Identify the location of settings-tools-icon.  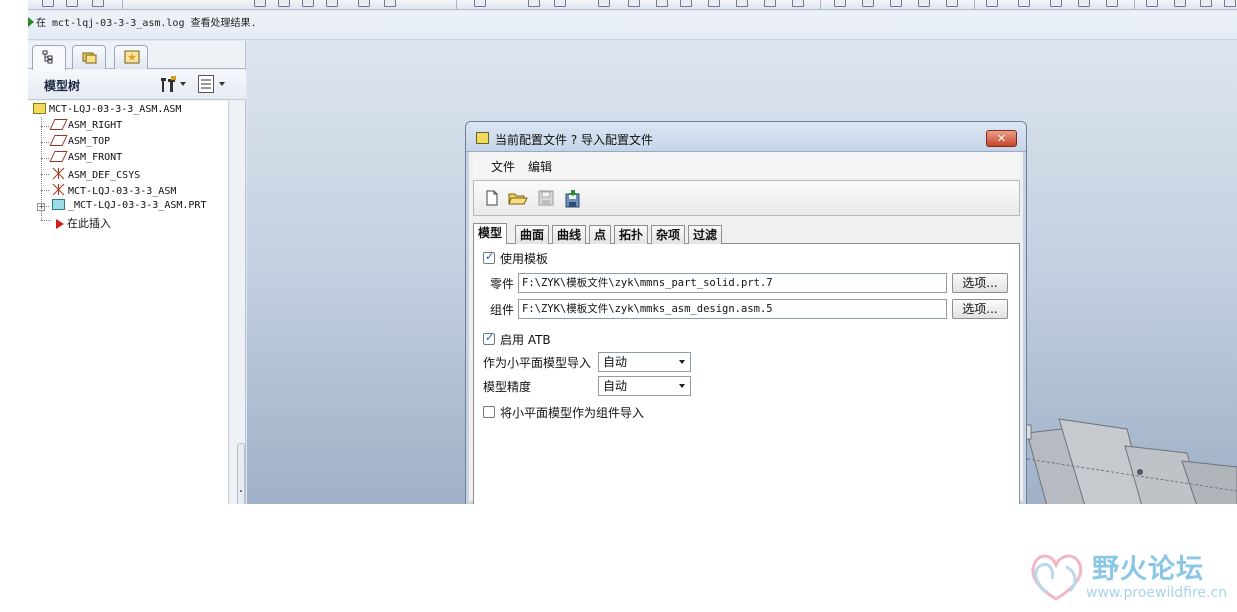
(168, 85).